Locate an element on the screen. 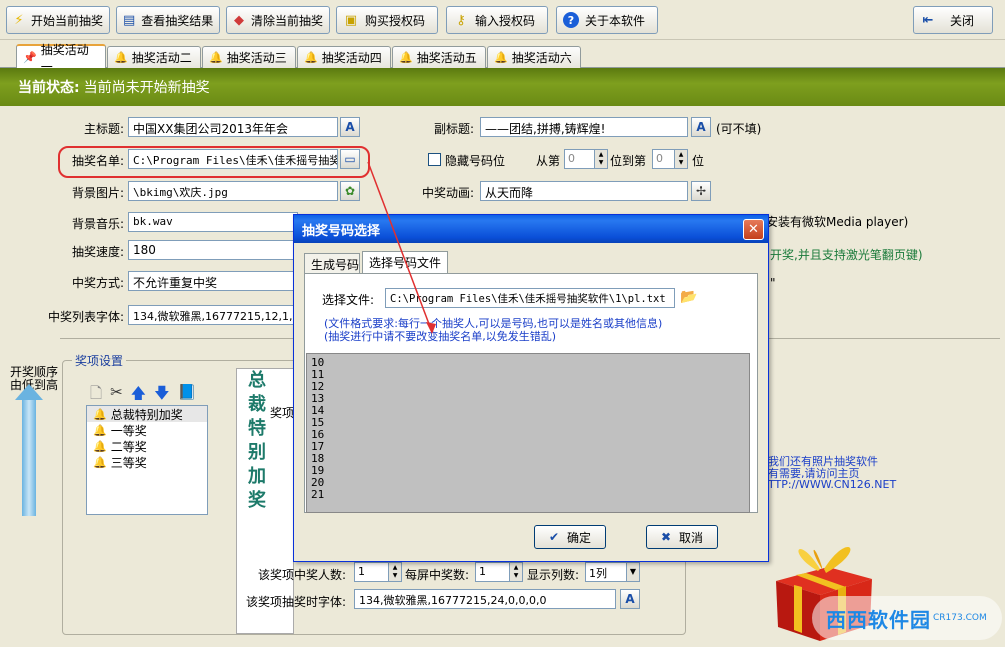  subtitle-input: ——团结,拼搏,铸辉煌! is located at coordinates (584, 127).